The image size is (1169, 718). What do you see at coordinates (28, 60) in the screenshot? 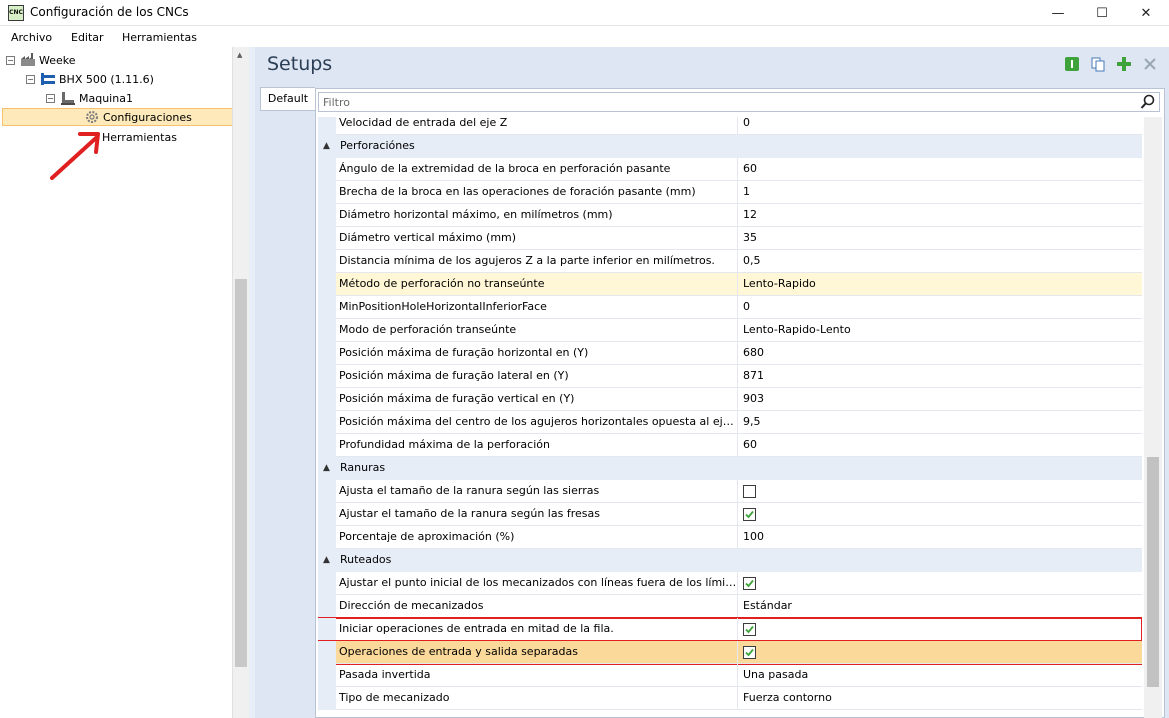
I see `factory-icon` at bounding box center [28, 60].